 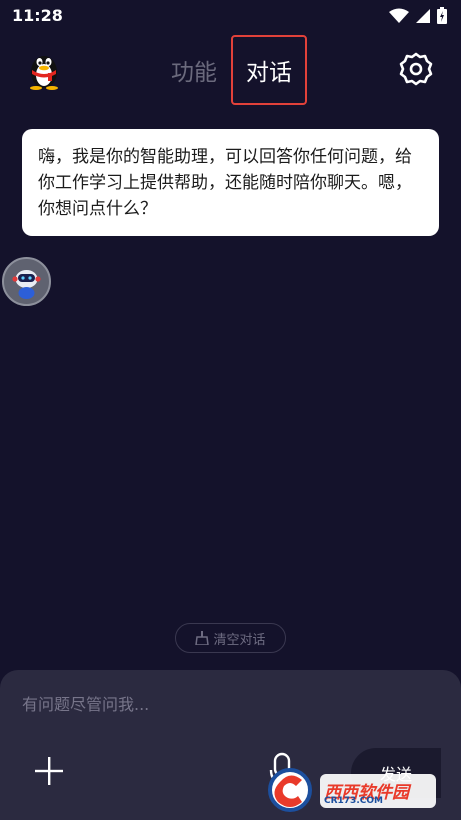 I want to click on status-icons, so click(x=418, y=15).